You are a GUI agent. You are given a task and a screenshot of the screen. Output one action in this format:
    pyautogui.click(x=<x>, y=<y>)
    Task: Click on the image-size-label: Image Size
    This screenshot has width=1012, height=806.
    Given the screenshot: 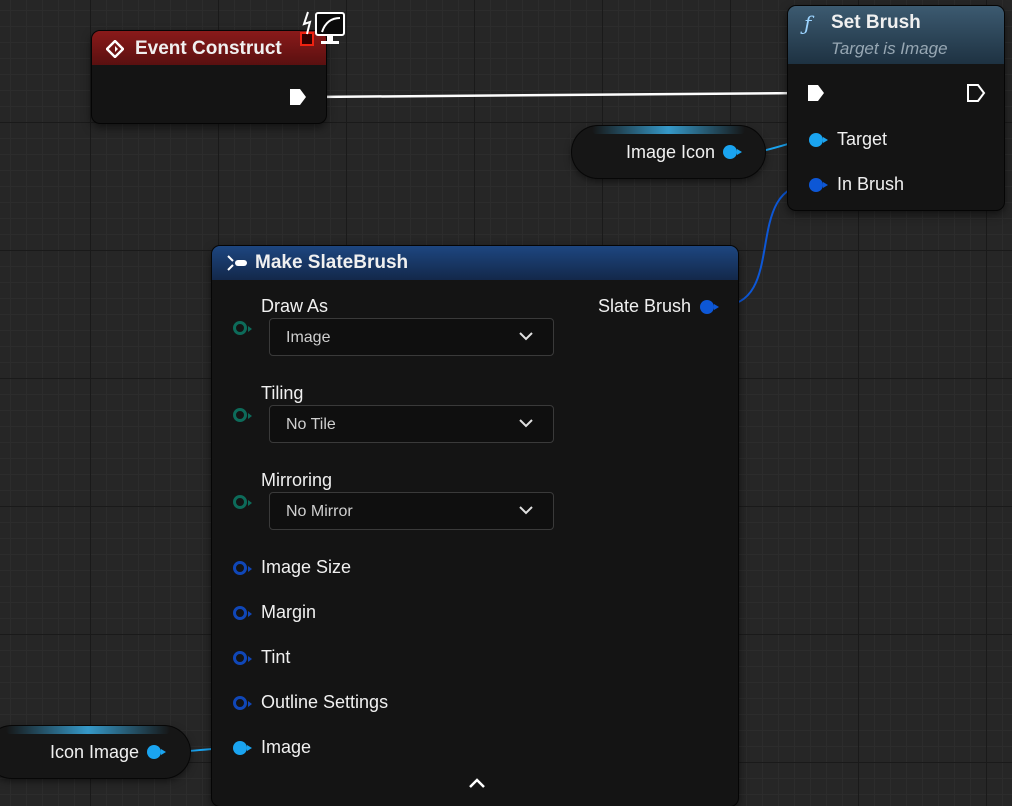 What is the action you would take?
    pyautogui.click(x=306, y=567)
    